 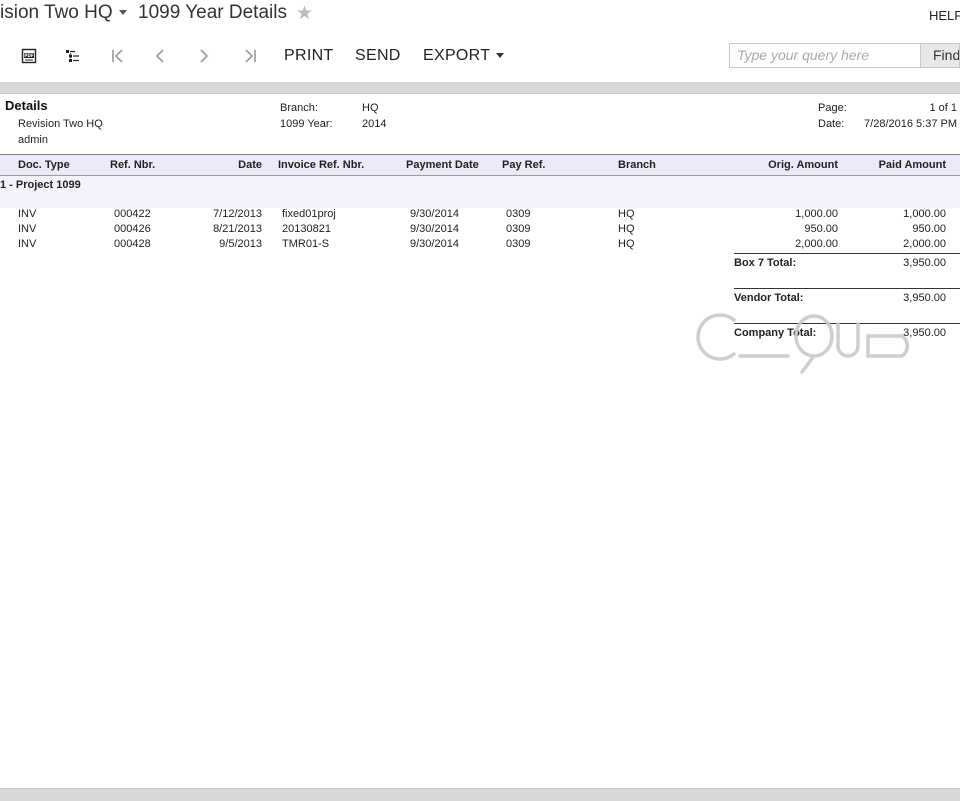 What do you see at coordinates (33, 140) in the screenshot?
I see `report-user: admin` at bounding box center [33, 140].